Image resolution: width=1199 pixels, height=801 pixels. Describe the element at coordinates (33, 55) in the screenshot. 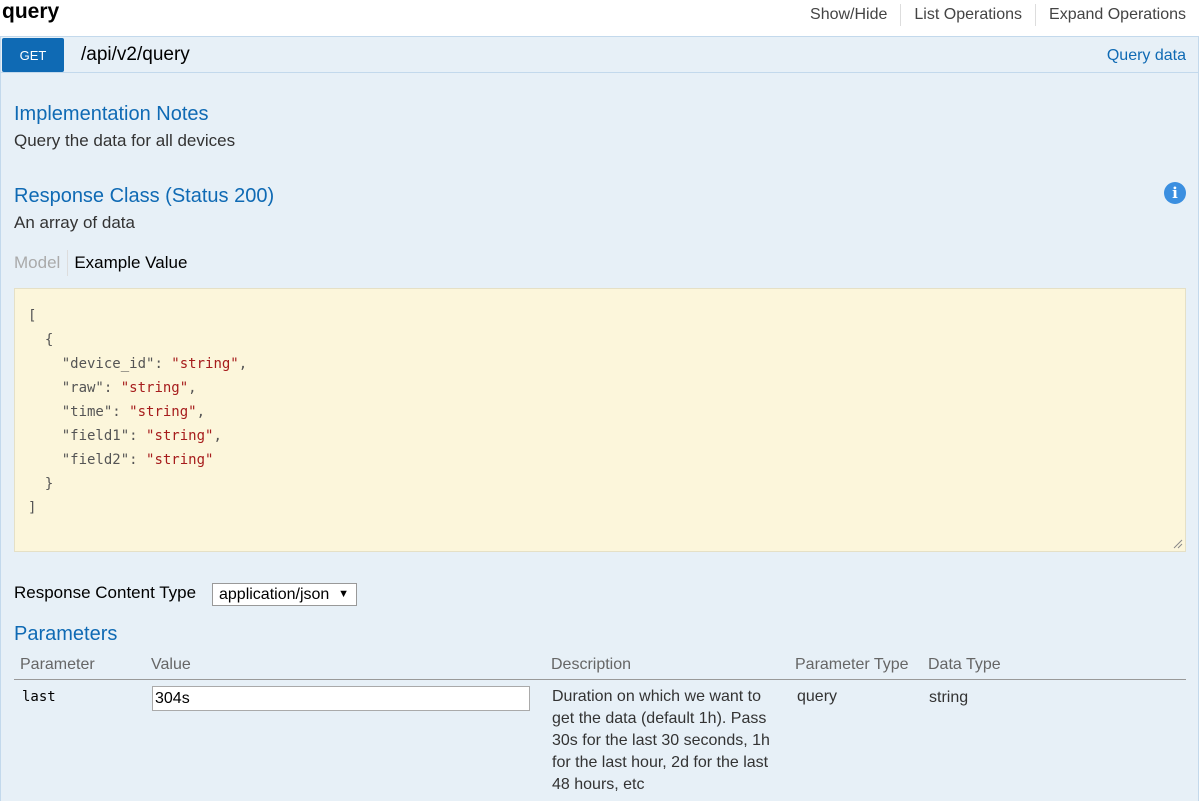

I see `http-method-badge: GET` at that location.